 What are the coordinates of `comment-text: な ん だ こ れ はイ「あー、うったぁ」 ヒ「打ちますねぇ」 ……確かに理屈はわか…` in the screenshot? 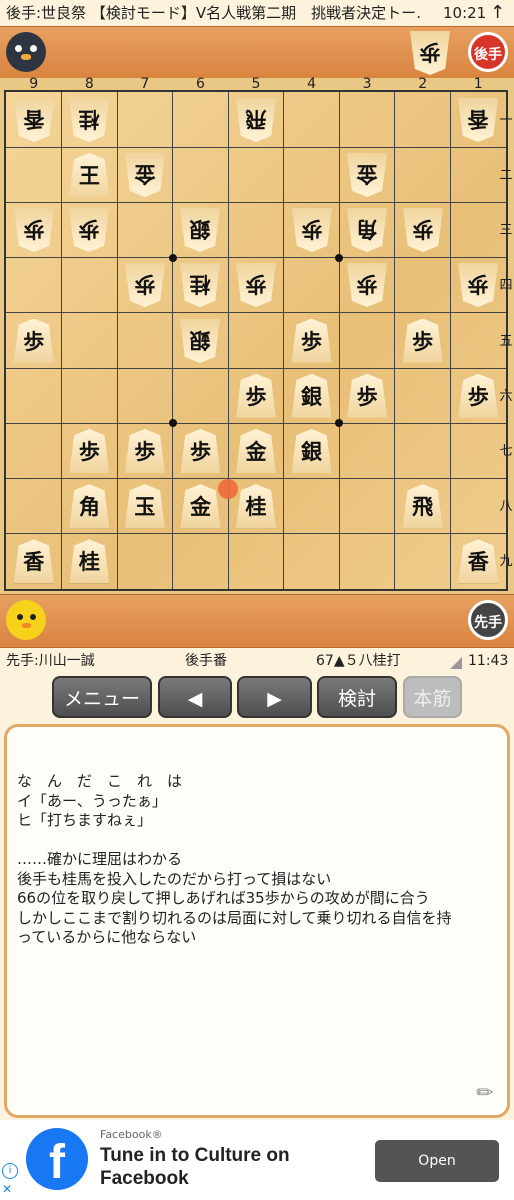 It's located at (257, 860).